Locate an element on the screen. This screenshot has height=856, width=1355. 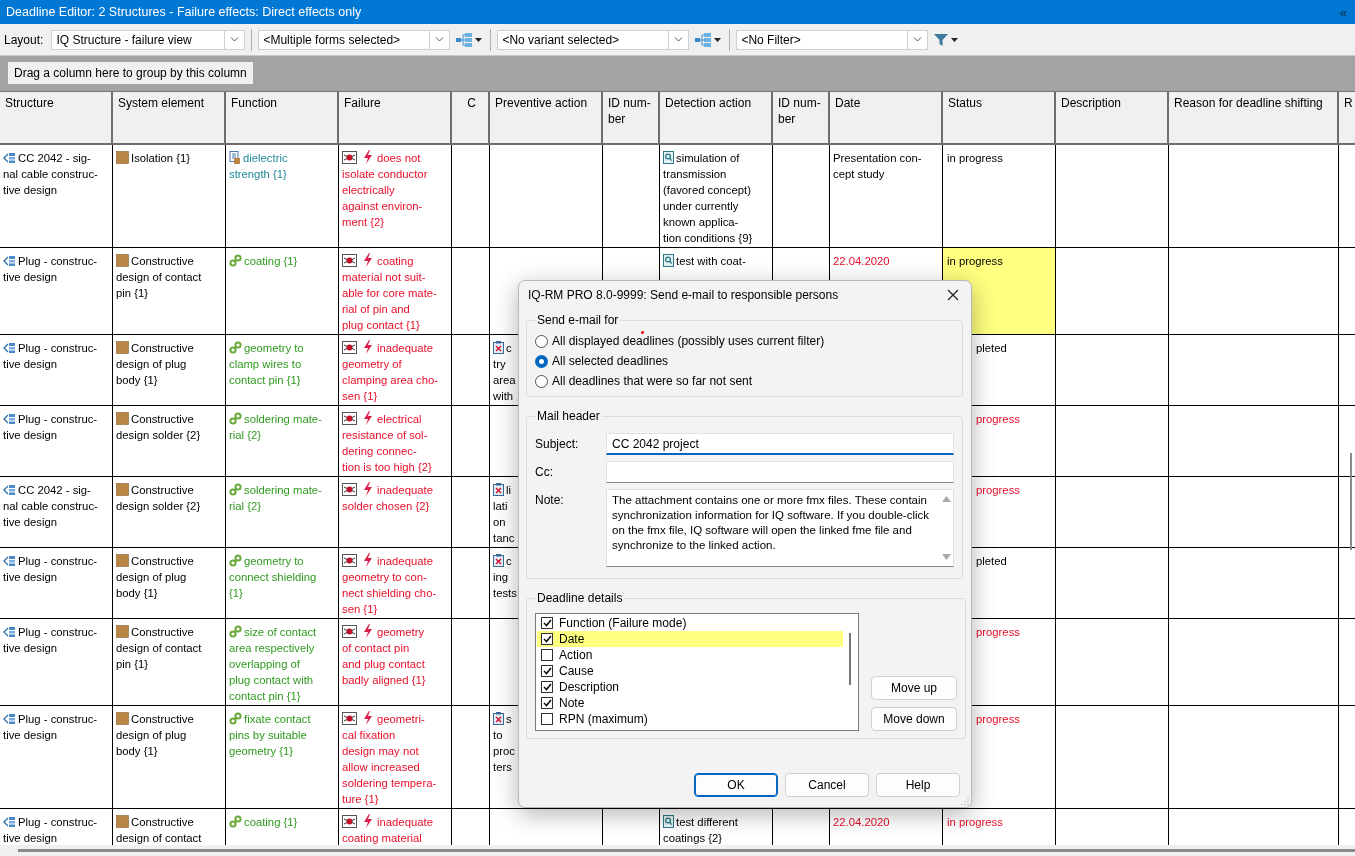
system-element-text: design of contact is located at coordinates (159, 838).